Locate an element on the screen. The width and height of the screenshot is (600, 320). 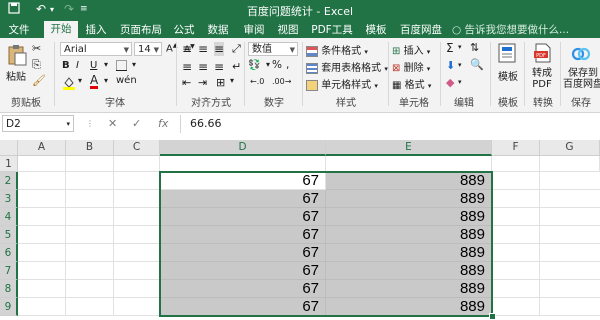
insert-function-icon: fx is located at coordinates (163, 123).